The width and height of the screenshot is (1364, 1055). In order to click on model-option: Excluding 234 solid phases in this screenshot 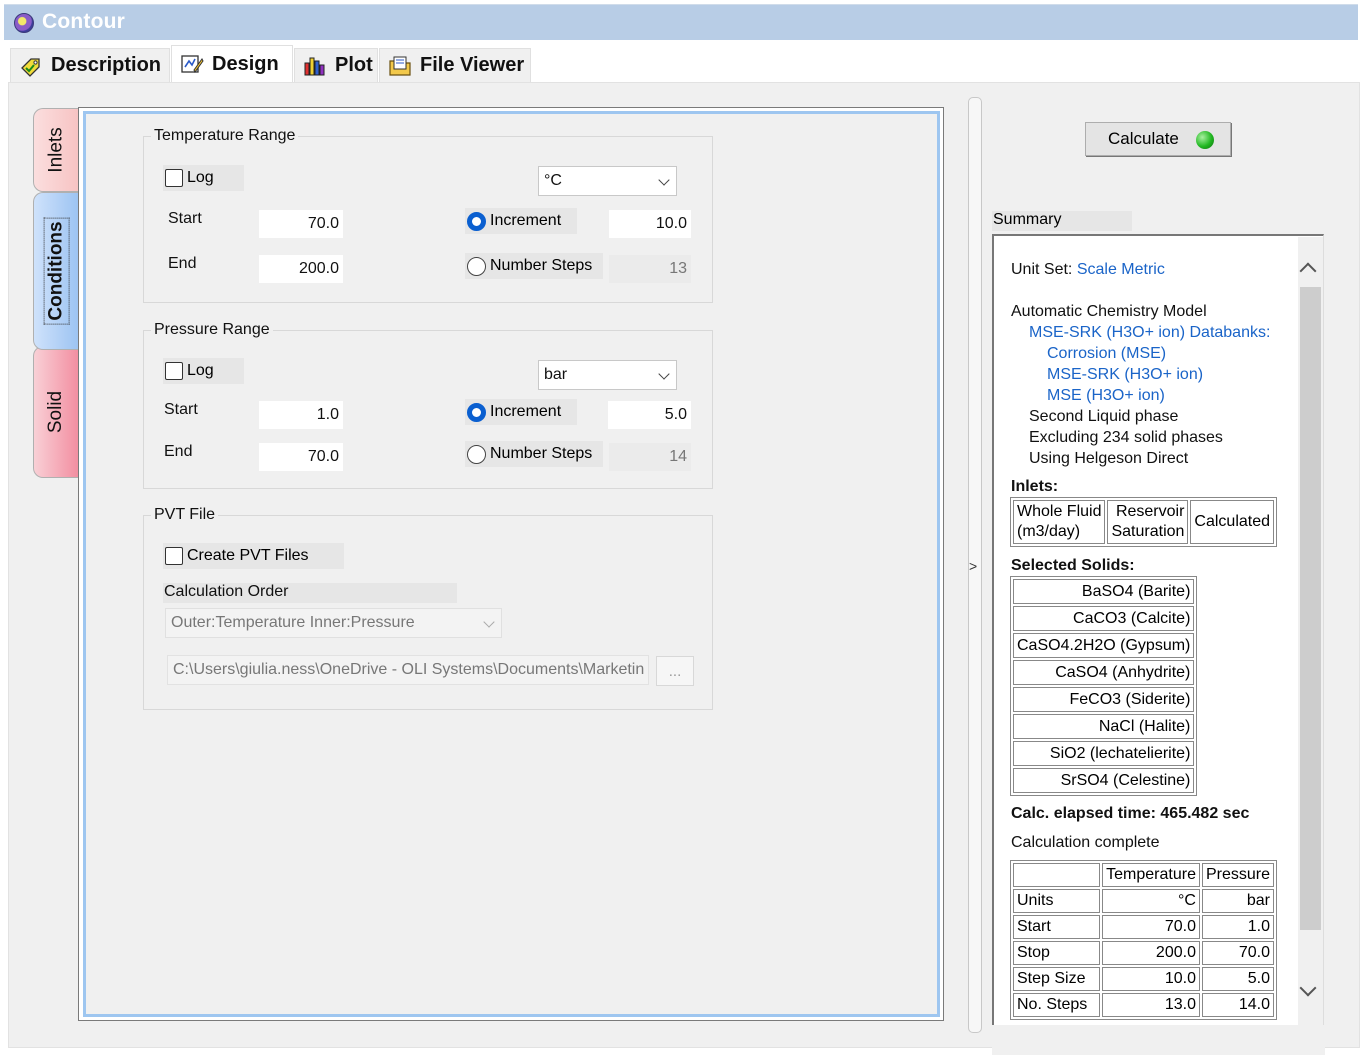, I will do `click(1126, 437)`.